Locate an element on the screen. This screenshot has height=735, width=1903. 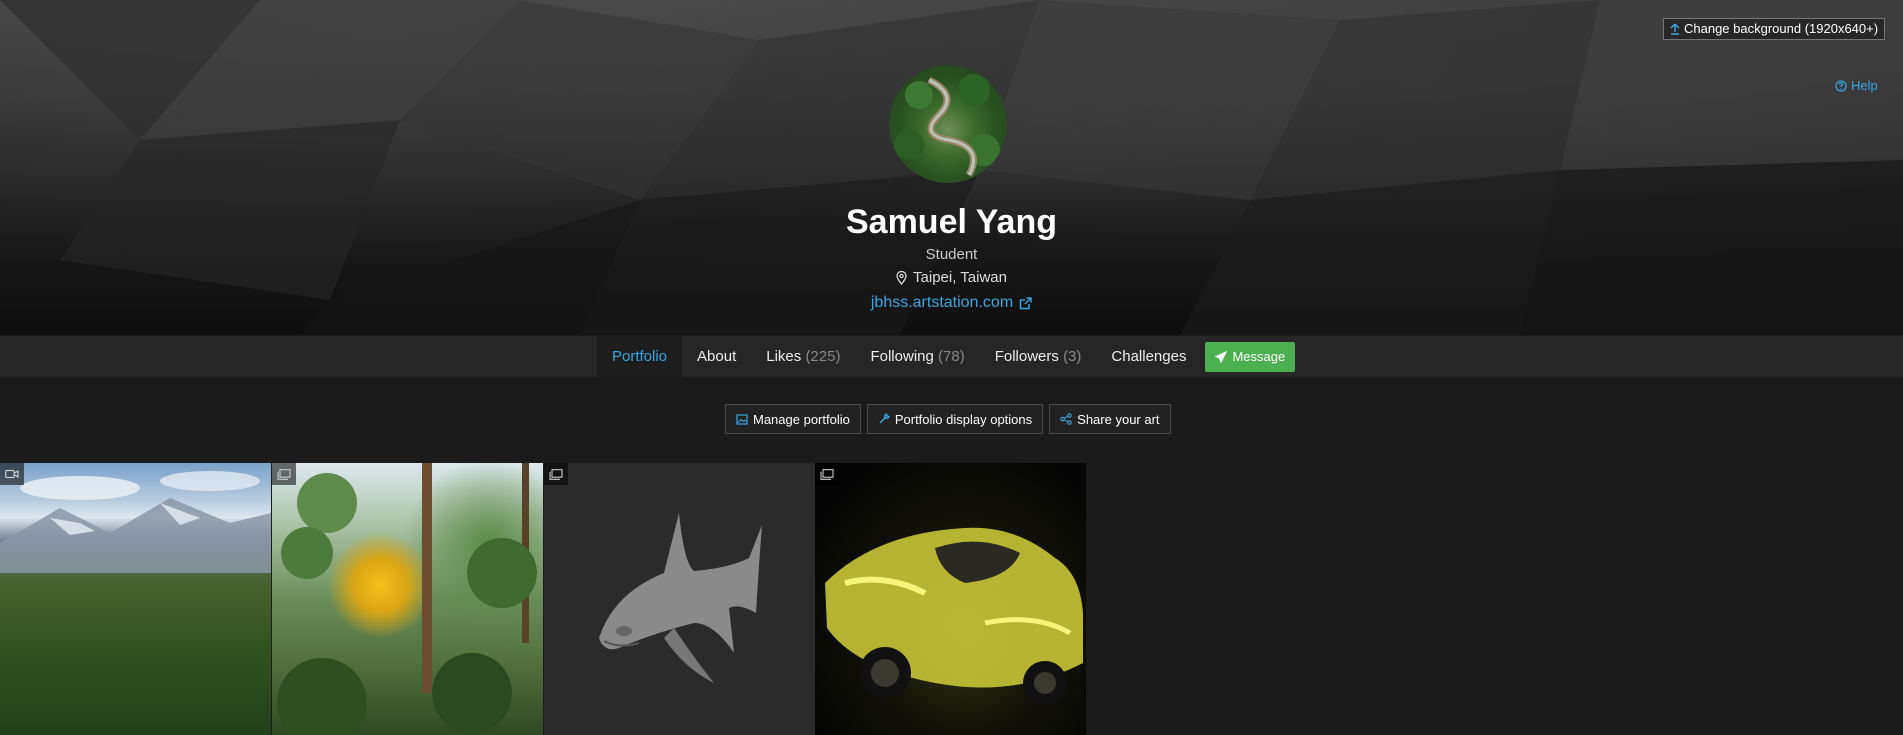
tab-challenges-label: Challenges is located at coordinates (1149, 356).